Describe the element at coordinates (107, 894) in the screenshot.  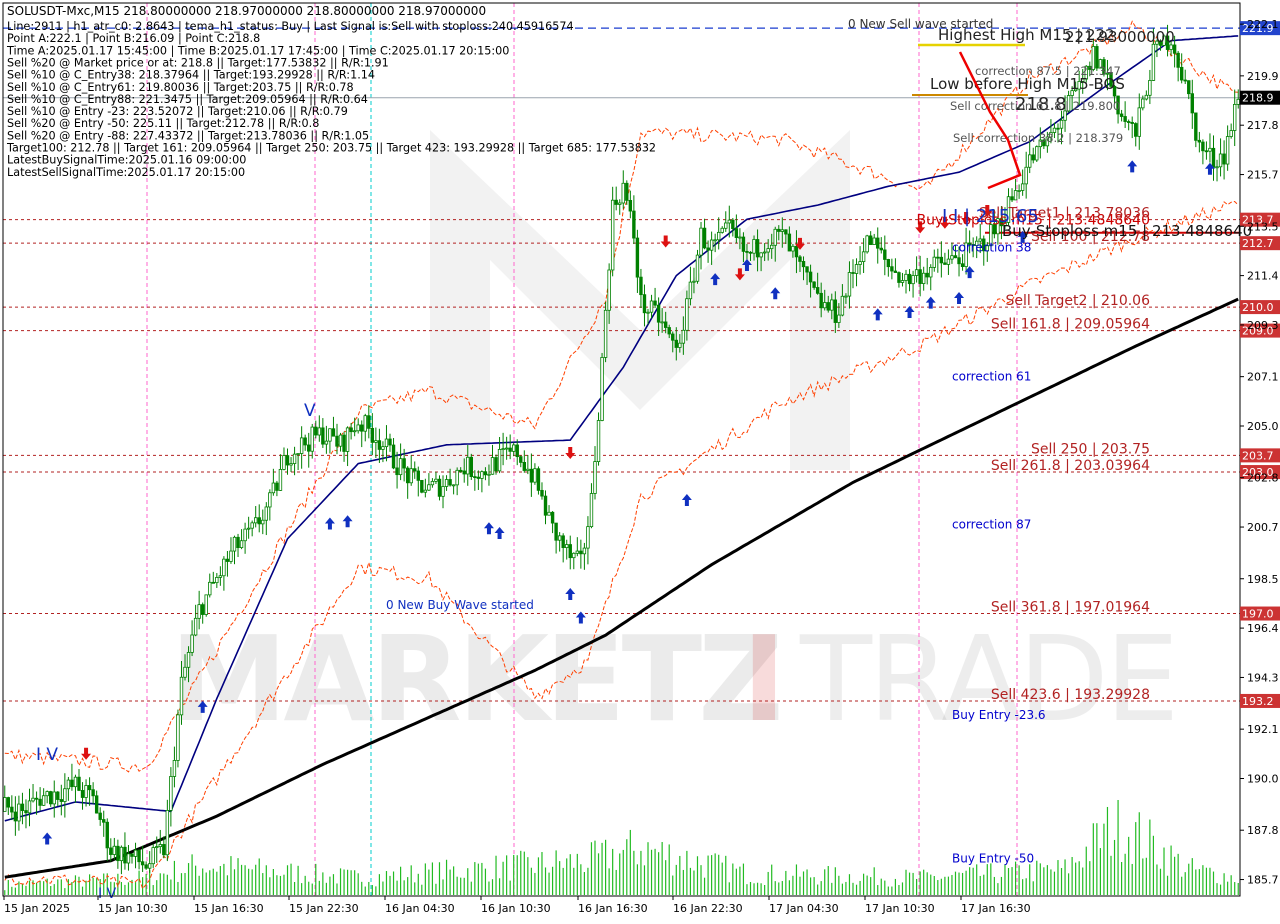
I see `wave-bottom-label: I V` at that location.